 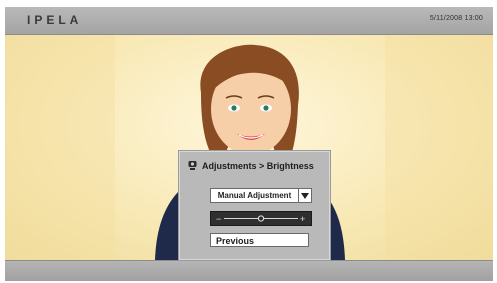 What do you see at coordinates (218, 219) in the screenshot?
I see `slider-min-label: −` at bounding box center [218, 219].